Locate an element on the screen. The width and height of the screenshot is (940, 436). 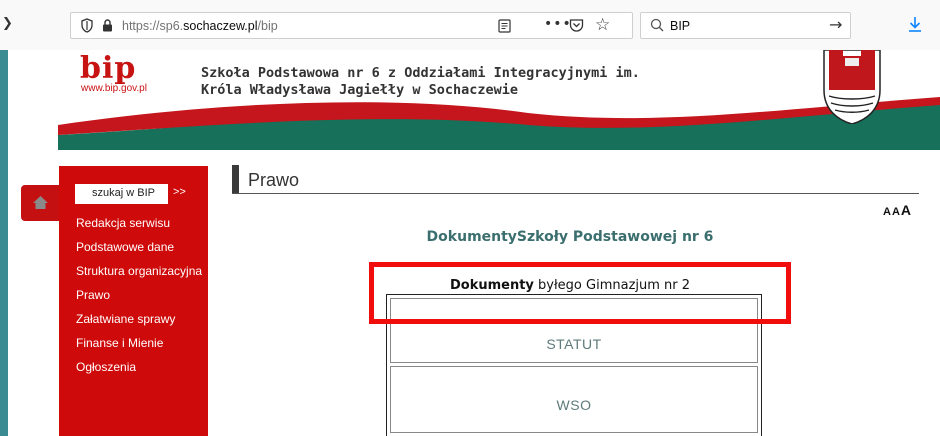
url-path: /bip is located at coordinates (267, 26).